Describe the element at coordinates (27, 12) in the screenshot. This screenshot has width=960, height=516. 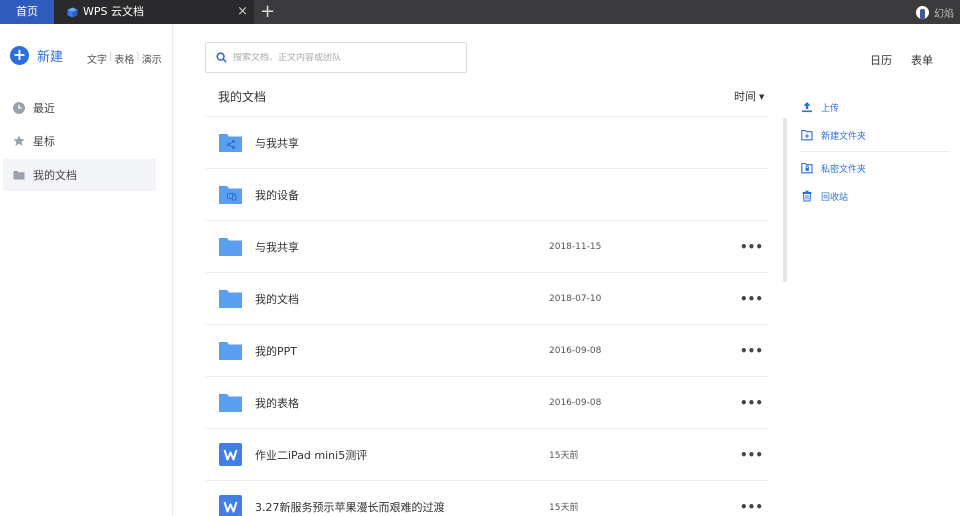
I see `tab-home: 首页` at that location.